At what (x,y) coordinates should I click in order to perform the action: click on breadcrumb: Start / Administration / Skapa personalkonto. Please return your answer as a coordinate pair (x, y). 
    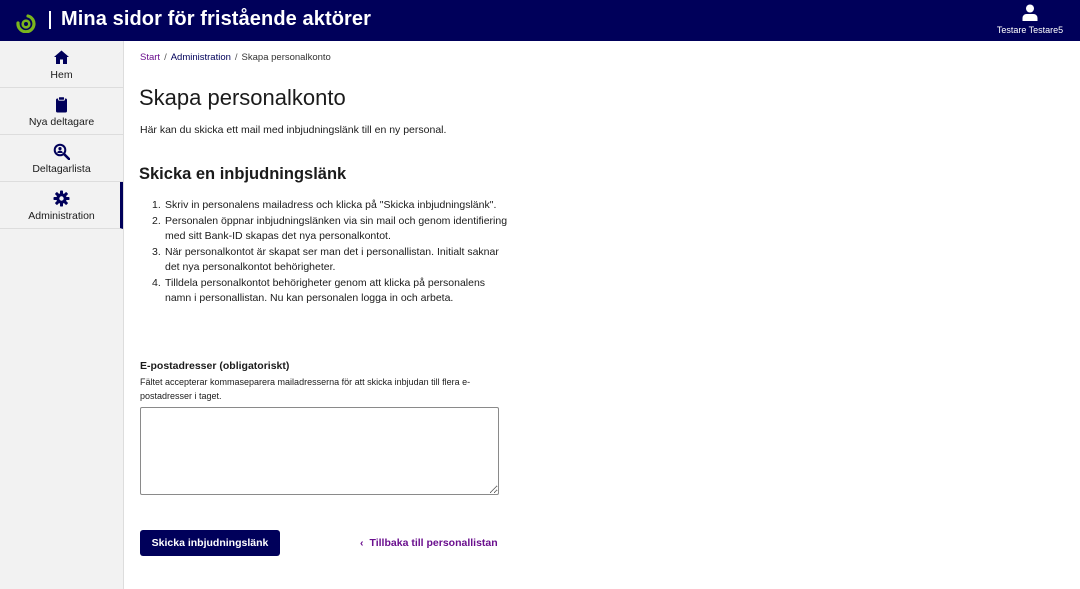
    Looking at the image, I should click on (235, 57).